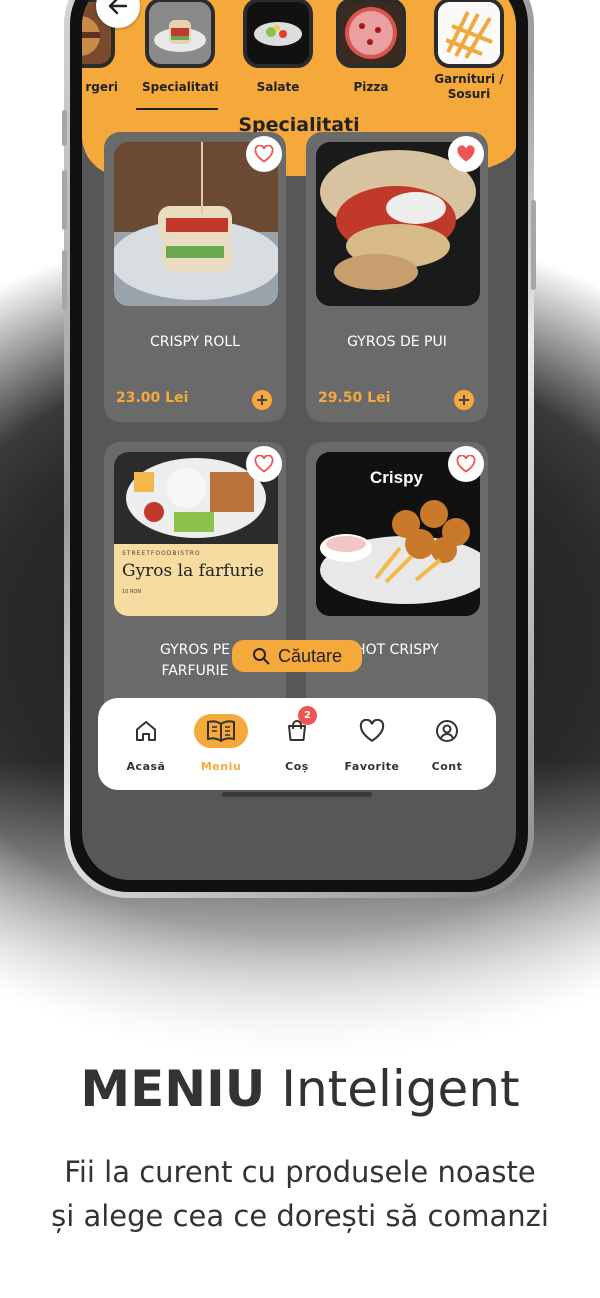 This screenshot has width=600, height=1298. What do you see at coordinates (132, 592) in the screenshot?
I see `image-weight-text: 10 RON` at bounding box center [132, 592].